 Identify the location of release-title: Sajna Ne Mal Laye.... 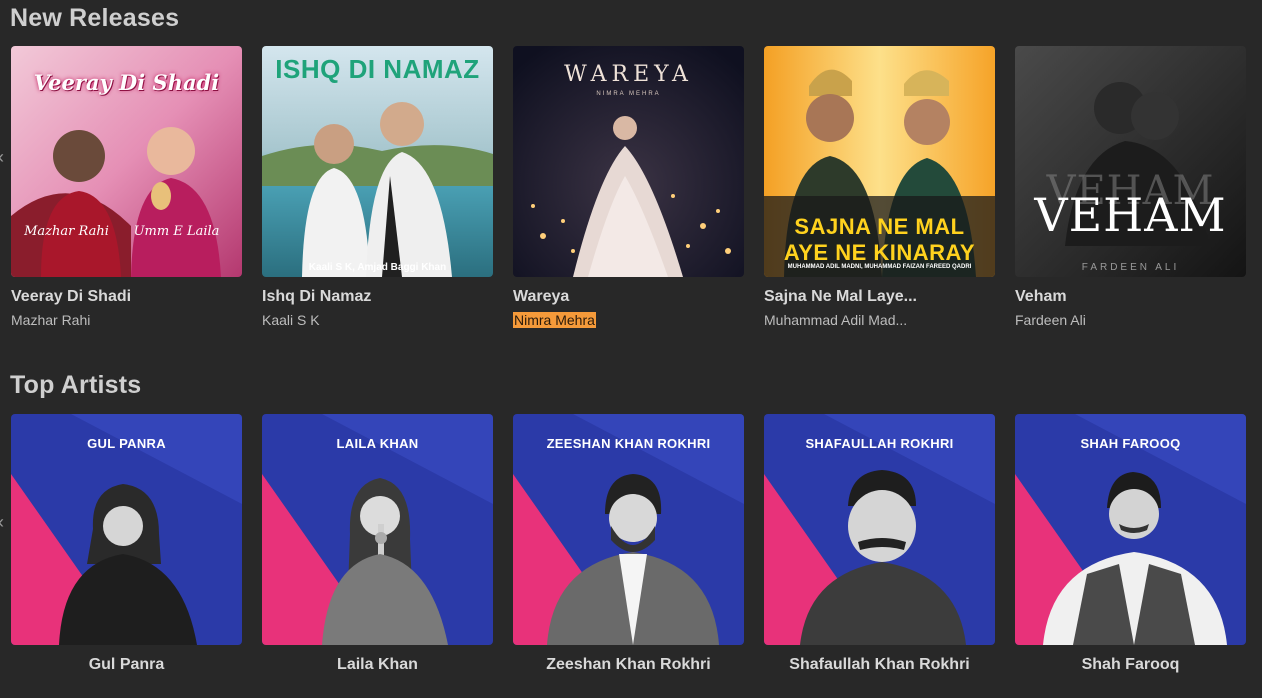
(879, 297).